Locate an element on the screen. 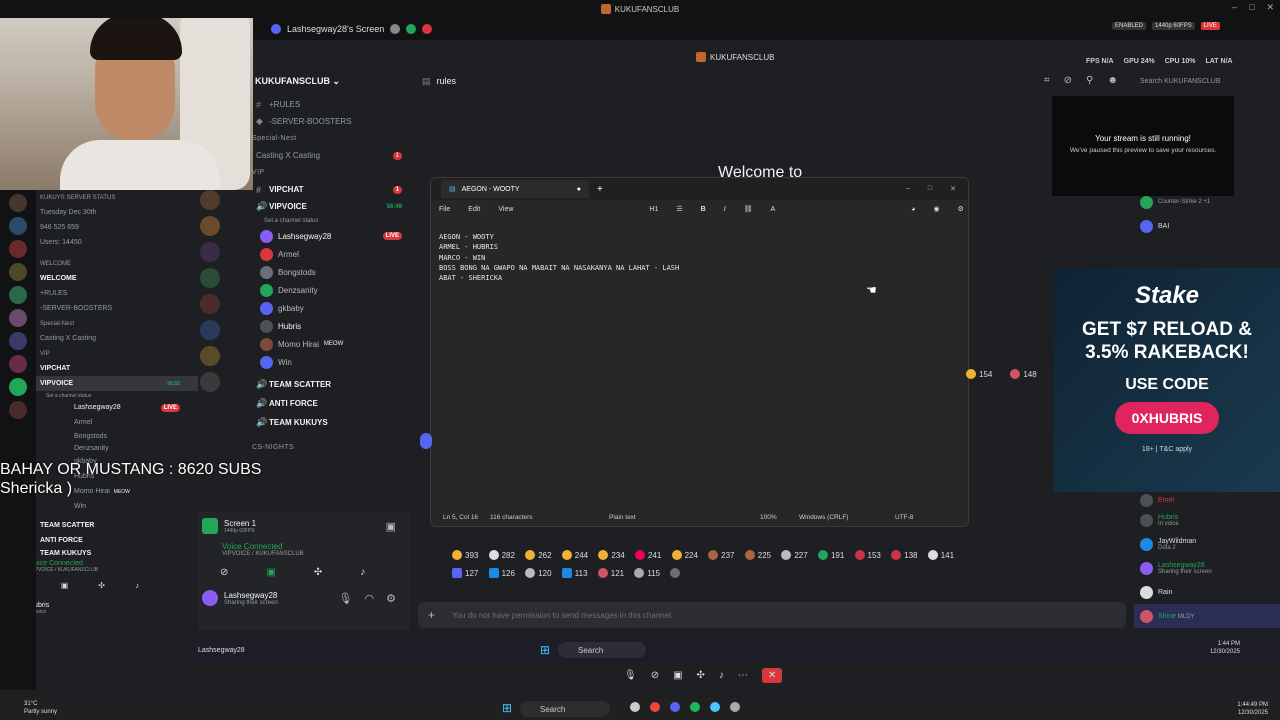 This screenshot has height=720, width=1280. activity-icon: ✣ is located at coordinates (701, 675).